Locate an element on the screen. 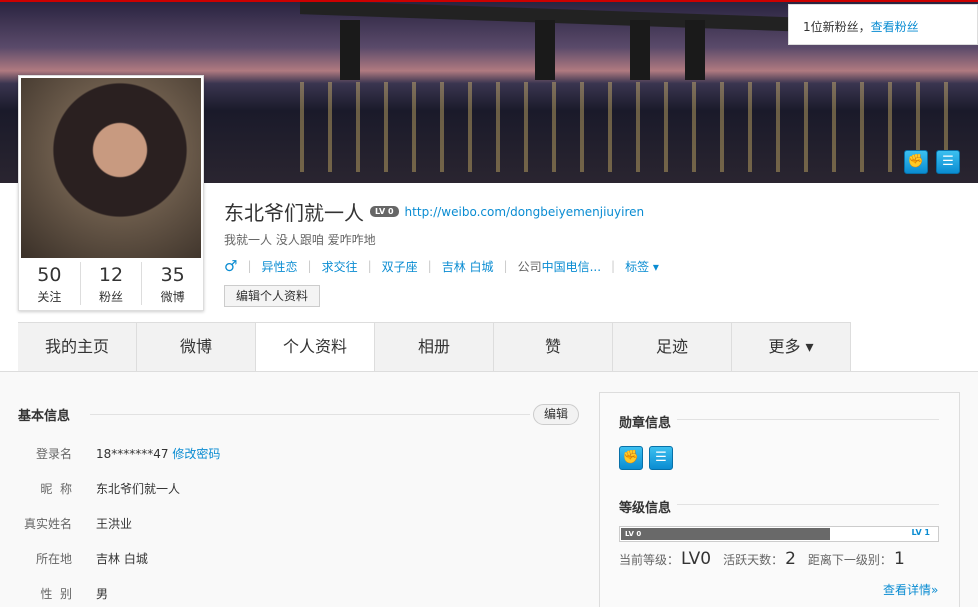  active-days-value: 2 is located at coordinates (790, 559).